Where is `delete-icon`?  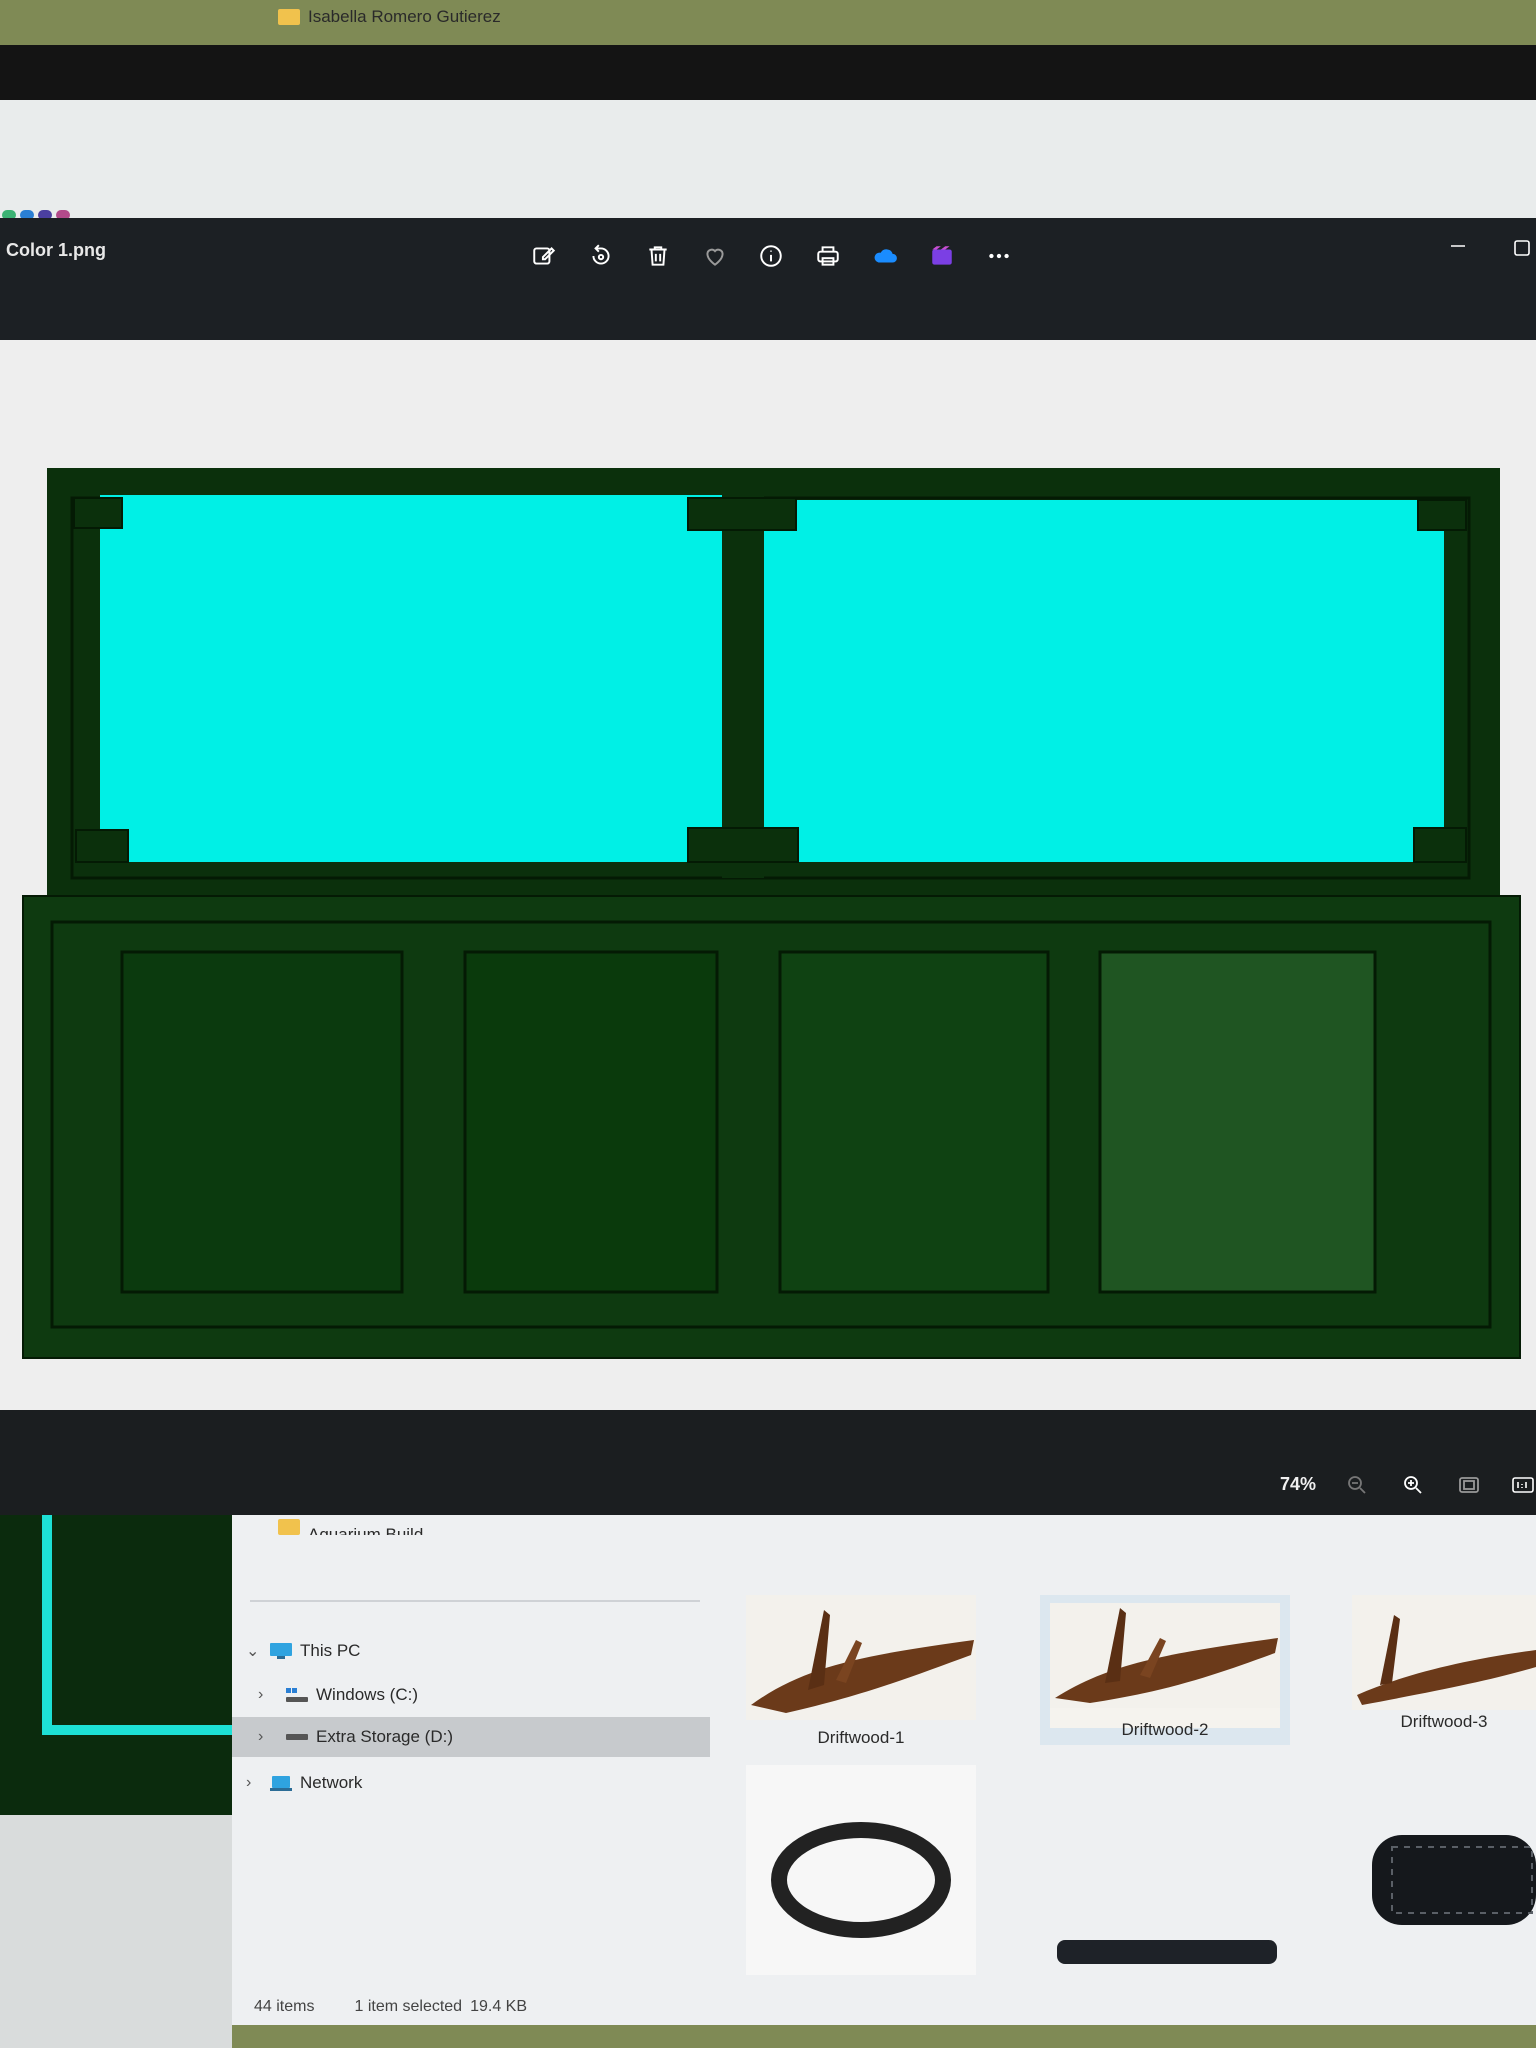 delete-icon is located at coordinates (658, 256).